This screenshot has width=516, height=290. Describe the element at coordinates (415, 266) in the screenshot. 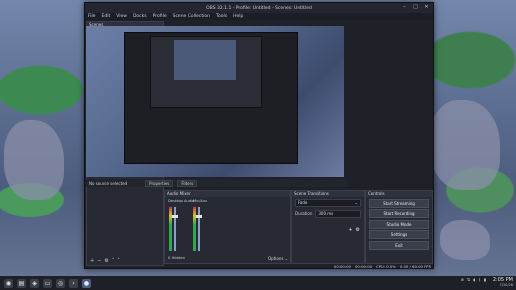

I see `fps-readout: 0.00 / 60.00 FPS` at that location.